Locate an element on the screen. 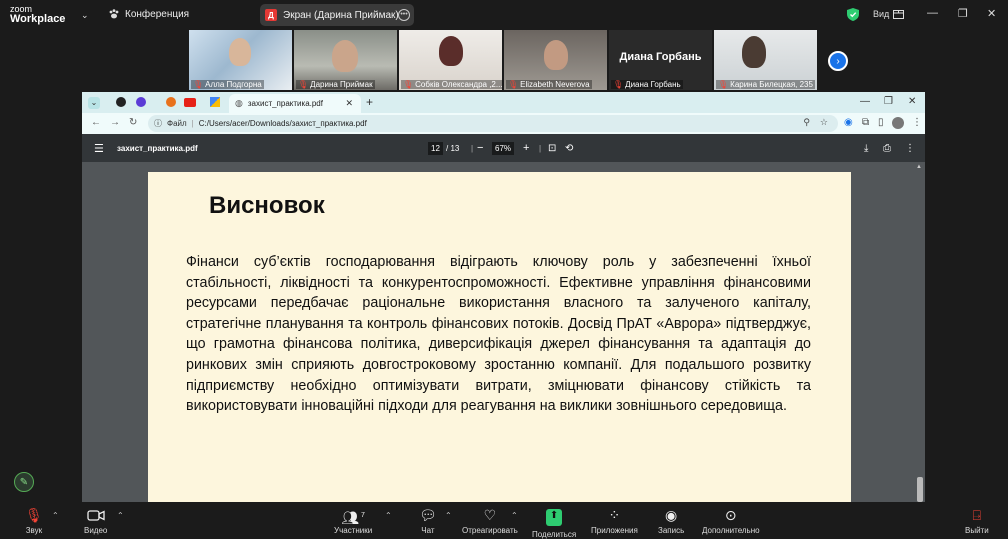  participant-name: Алла Подгорна is located at coordinates (233, 84).